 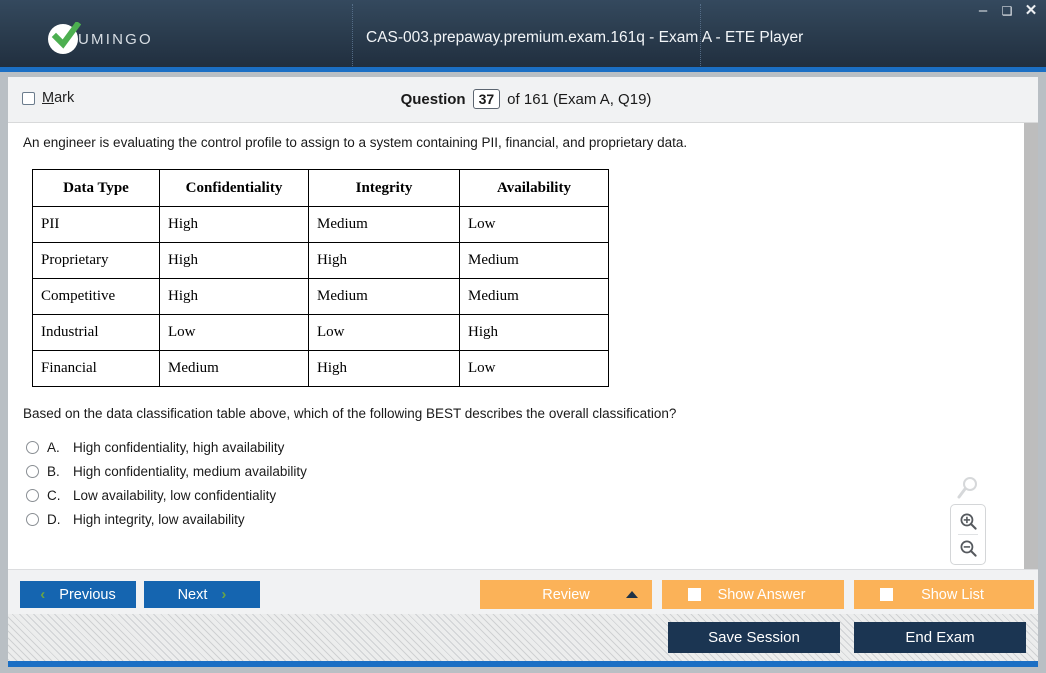 I want to click on close-button: ✕, so click(x=1031, y=10).